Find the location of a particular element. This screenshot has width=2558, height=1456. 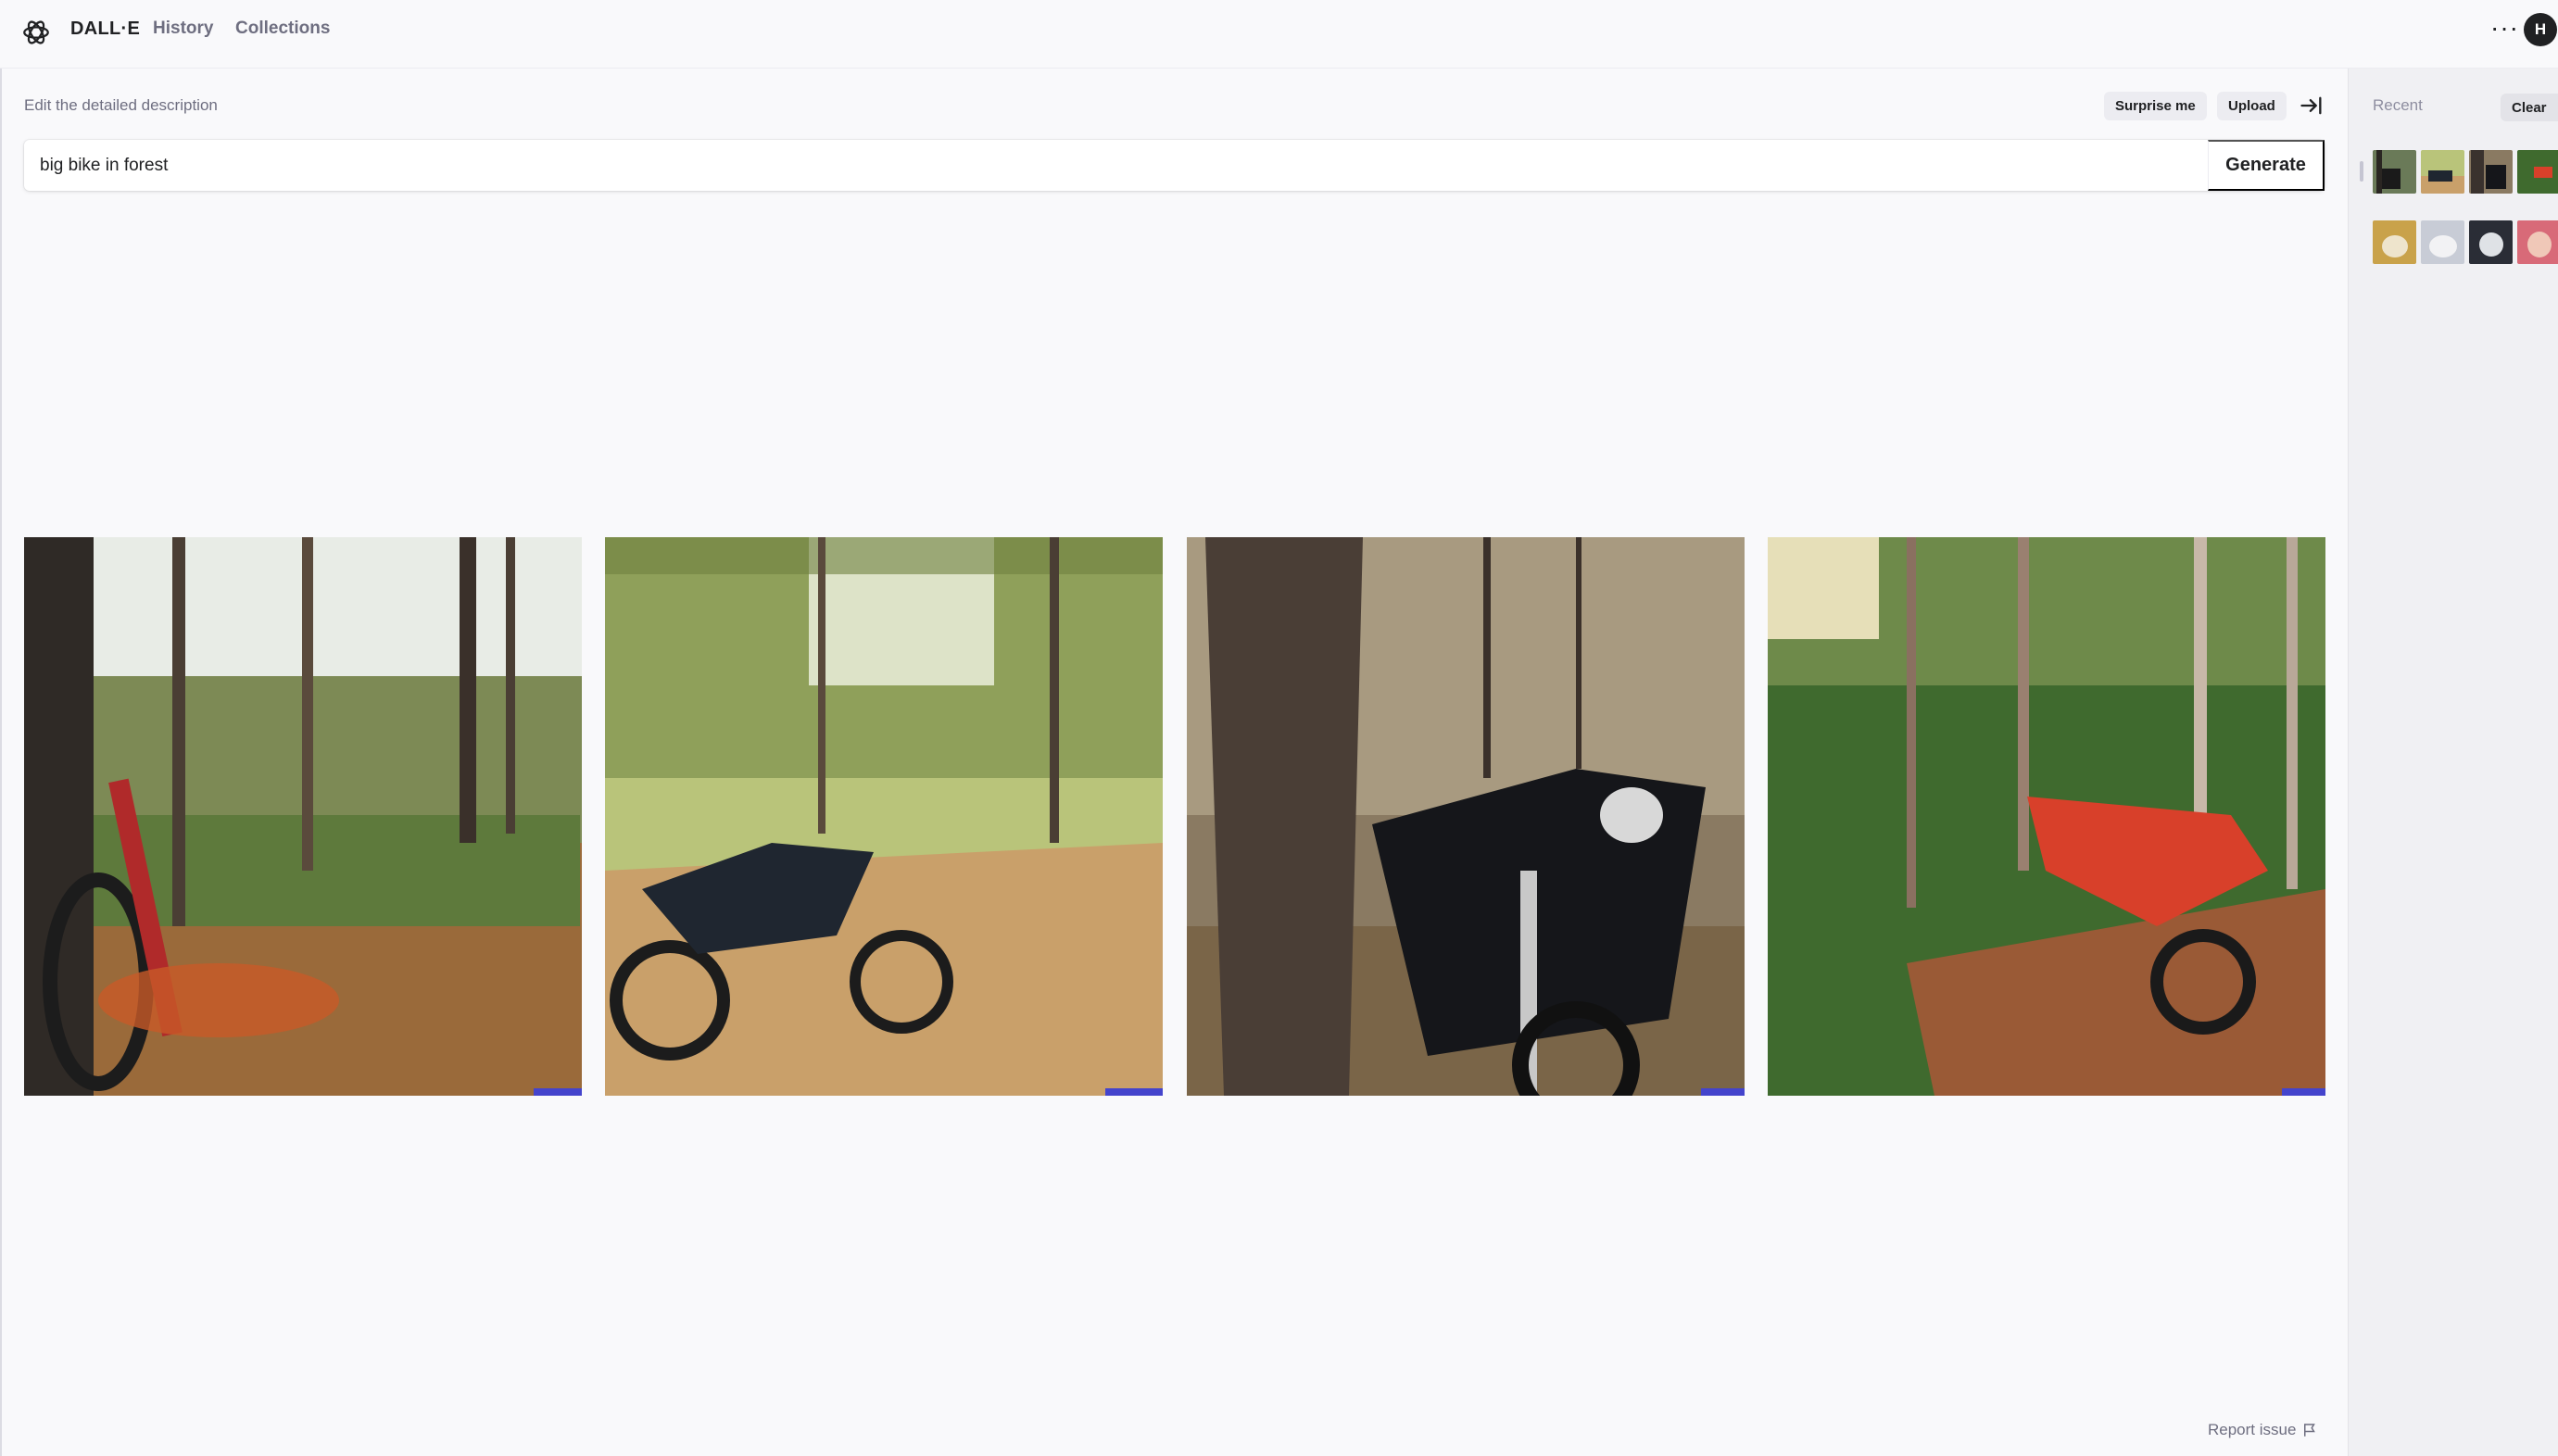

upload-button: Upload is located at coordinates (2252, 106).